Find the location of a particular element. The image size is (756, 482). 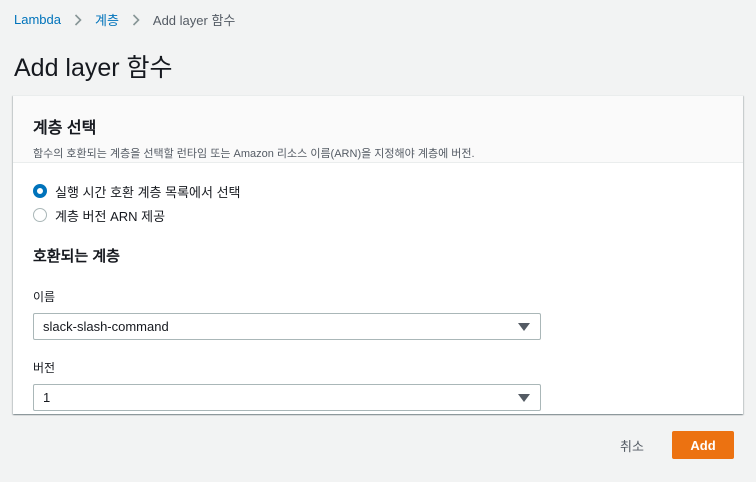

layer-name-value: slack-slash-command is located at coordinates (106, 326).